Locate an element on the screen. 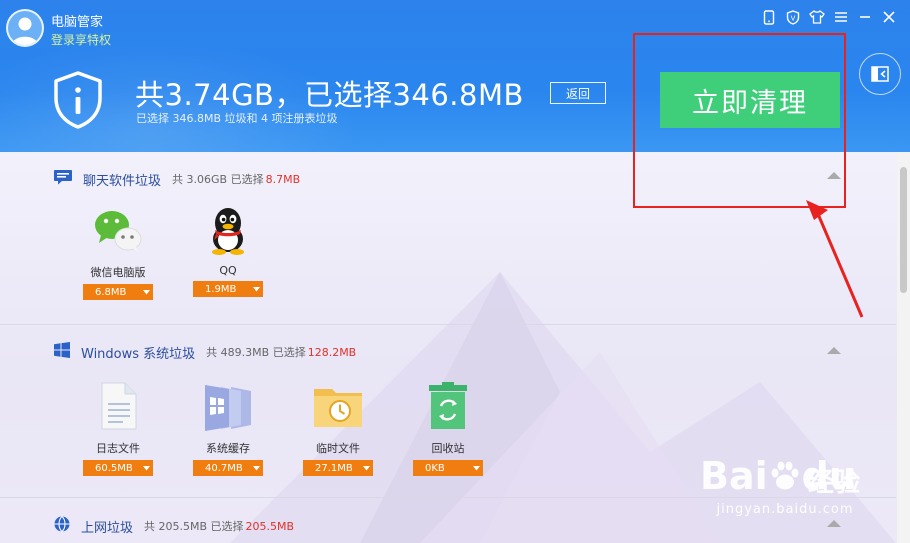 The width and height of the screenshot is (910, 543). size-dropdown: 60.5MB is located at coordinates (118, 468).